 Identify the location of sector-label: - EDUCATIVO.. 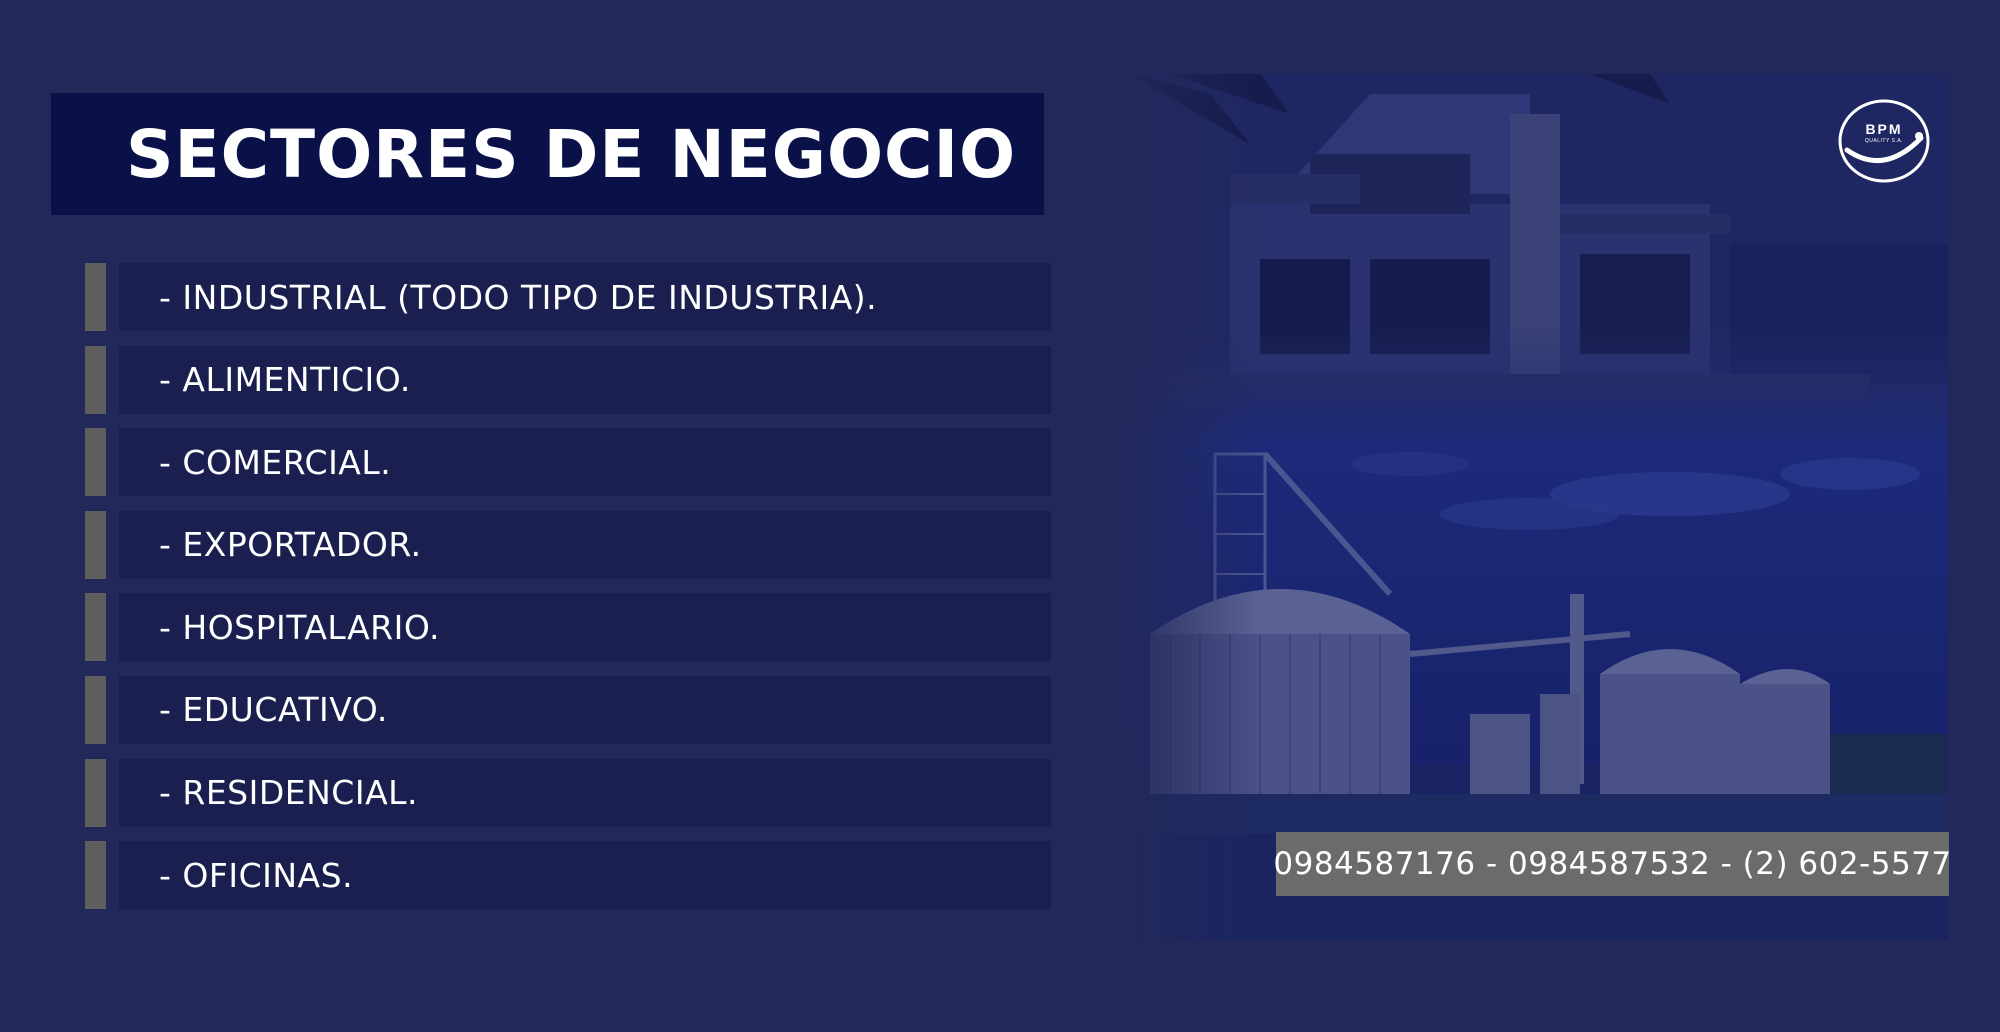
(273, 710).